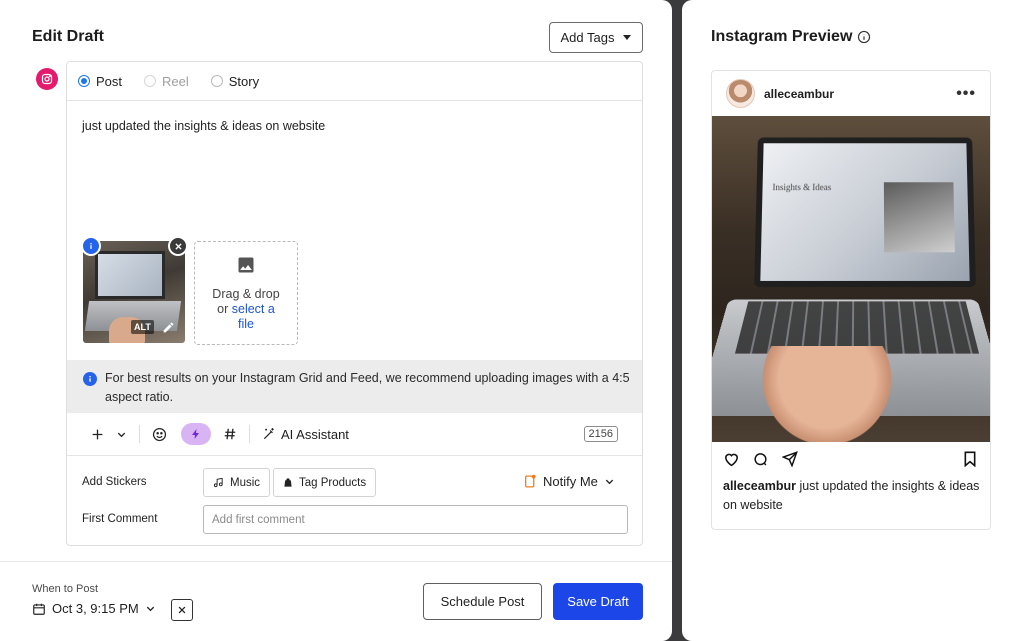 Image resolution: width=1023 pixels, height=641 pixels. I want to click on ai-assistant-button: AI Assistant, so click(305, 434).